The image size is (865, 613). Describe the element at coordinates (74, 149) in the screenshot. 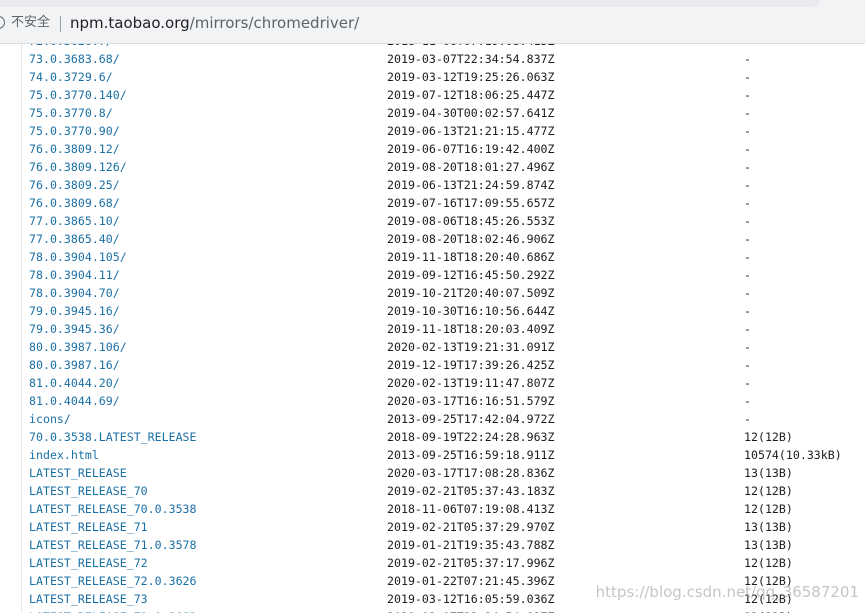

I see `file-link: 76.0.3809.12/` at that location.